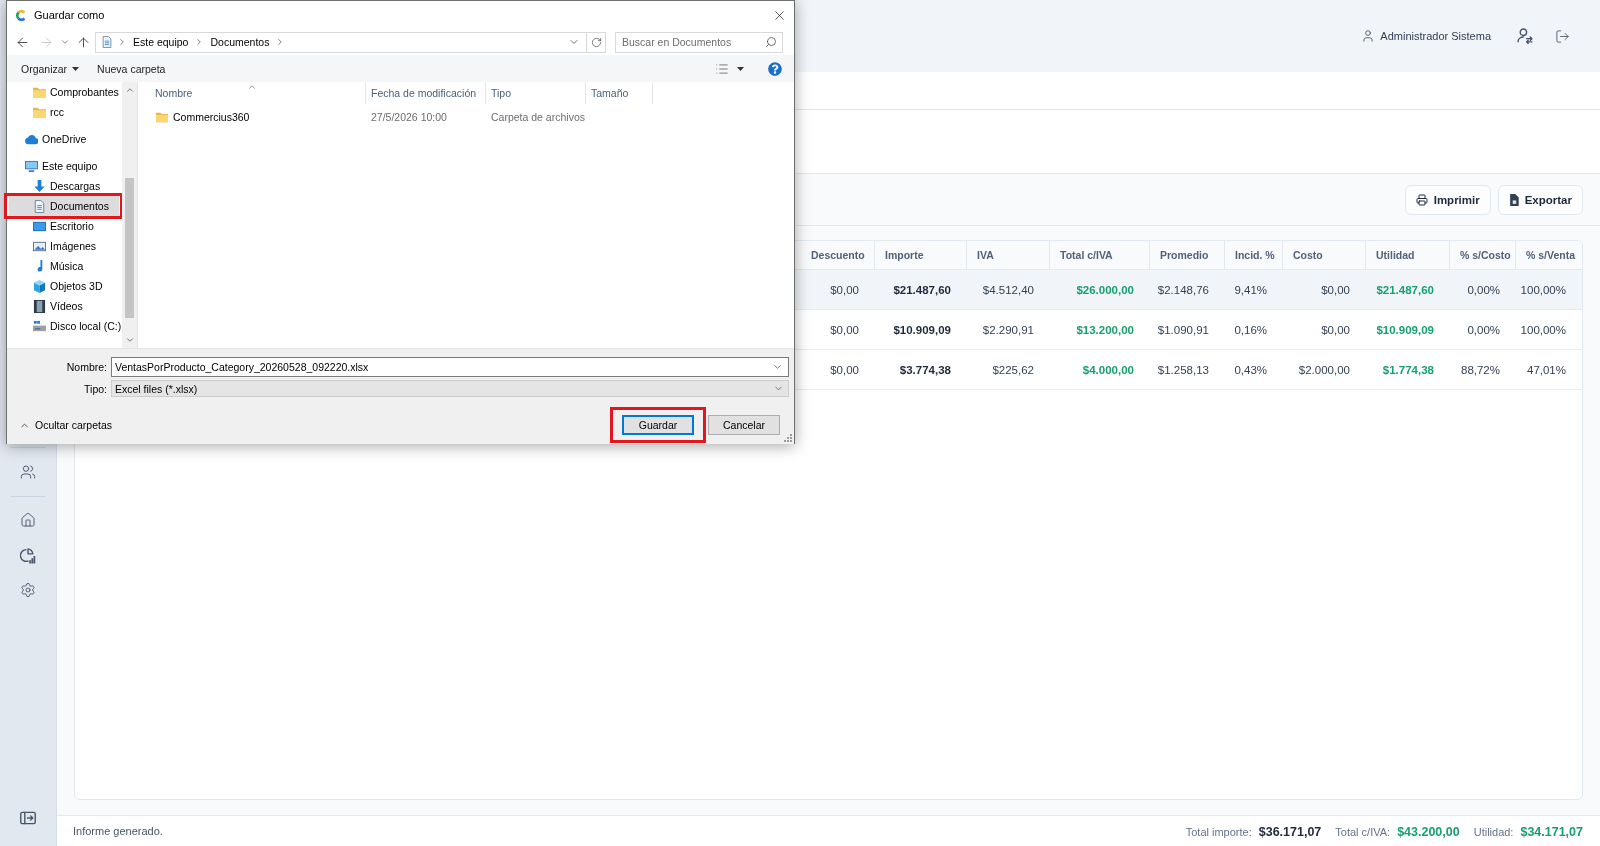 The height and width of the screenshot is (846, 1600). I want to click on total-label: Total importe:, so click(1218, 832).